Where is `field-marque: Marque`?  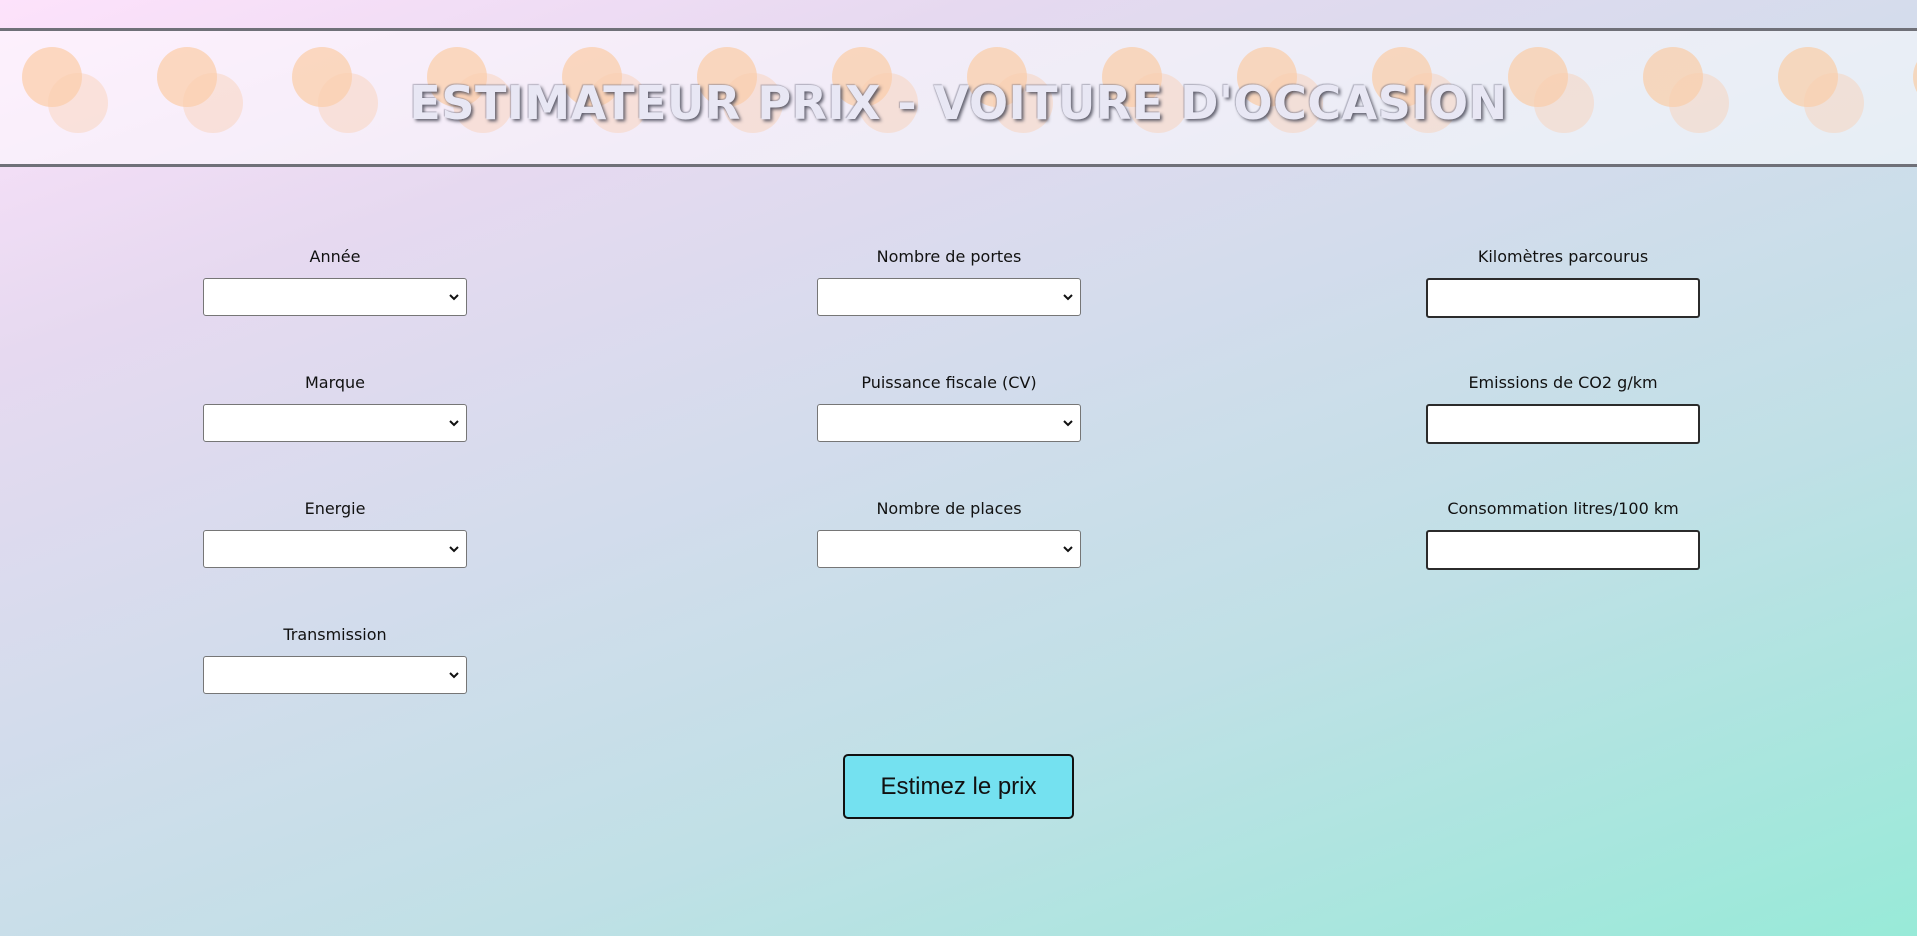 field-marque: Marque is located at coordinates (335, 407).